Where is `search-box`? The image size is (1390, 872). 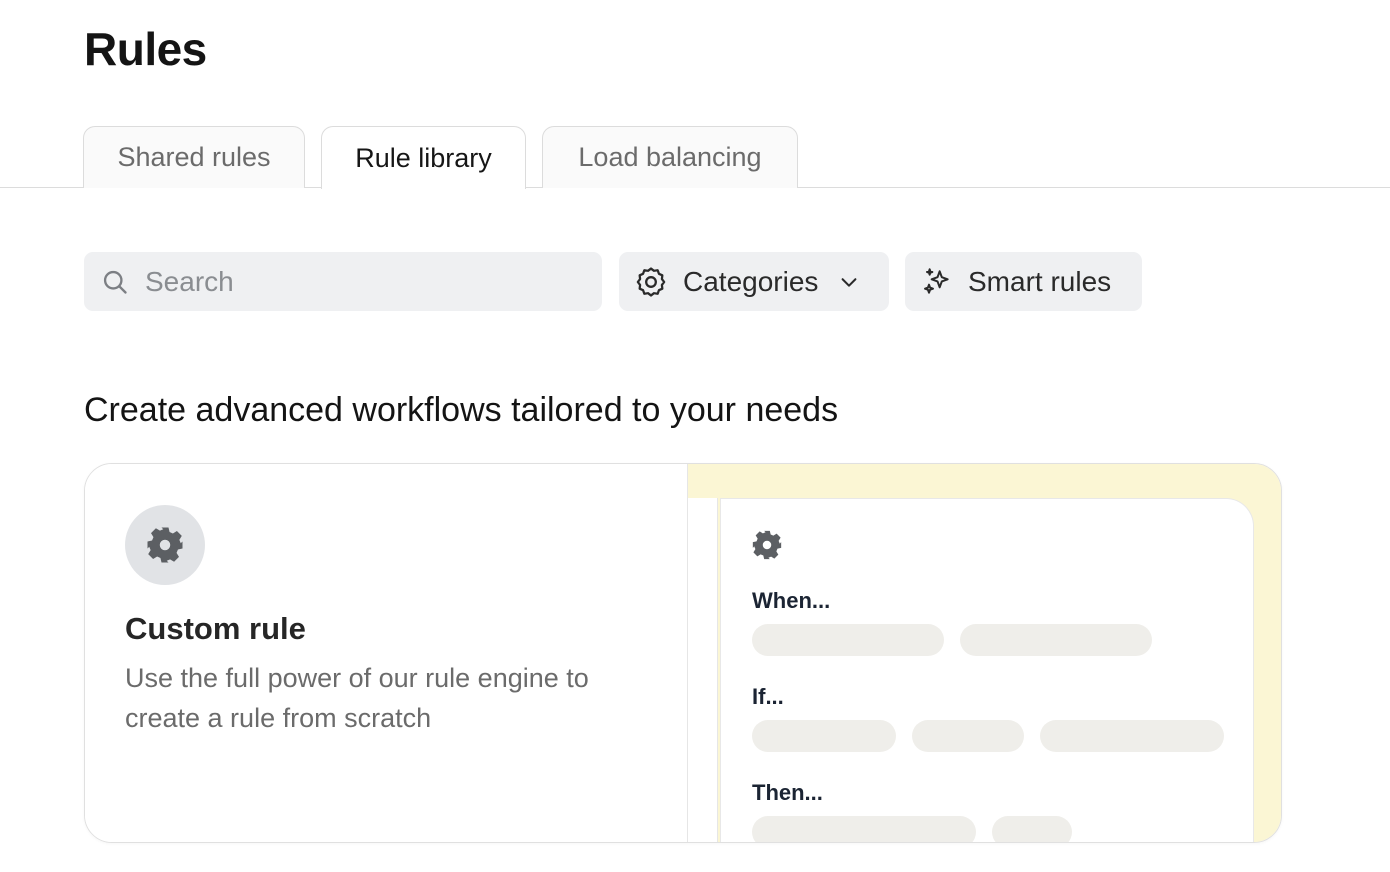 search-box is located at coordinates (343, 281).